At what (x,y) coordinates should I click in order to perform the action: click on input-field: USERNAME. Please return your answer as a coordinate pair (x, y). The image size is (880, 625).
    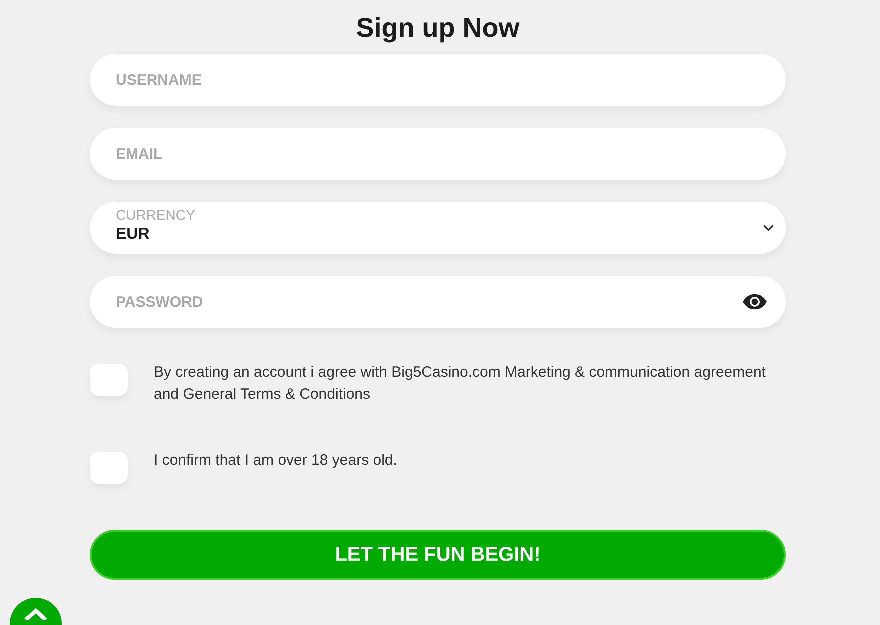
    Looking at the image, I should click on (438, 80).